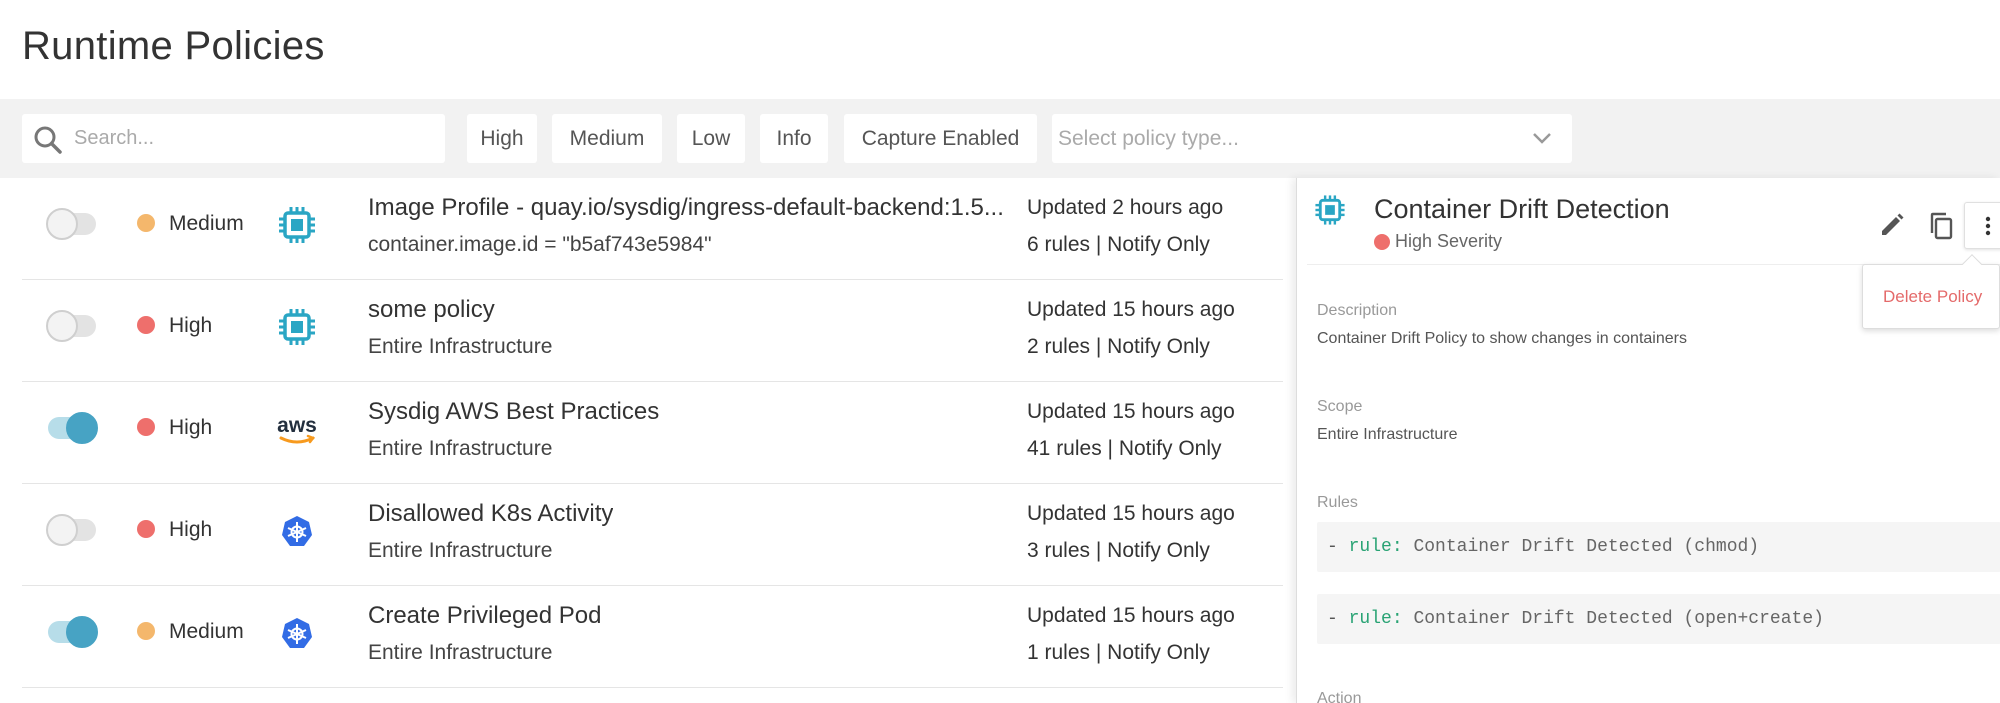 Image resolution: width=2000 pixels, height=703 pixels. I want to click on delete-policy-menu-item: Delete Policy, so click(1932, 297).